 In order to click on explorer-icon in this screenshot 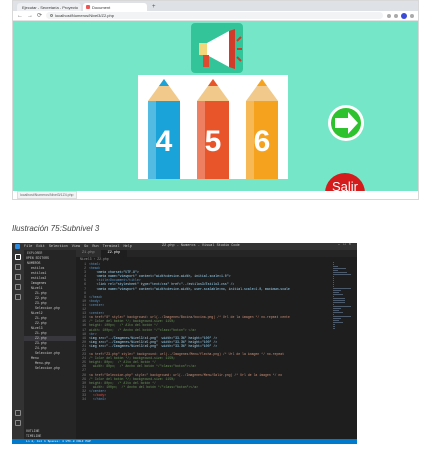, I will do `click(18, 257)`.